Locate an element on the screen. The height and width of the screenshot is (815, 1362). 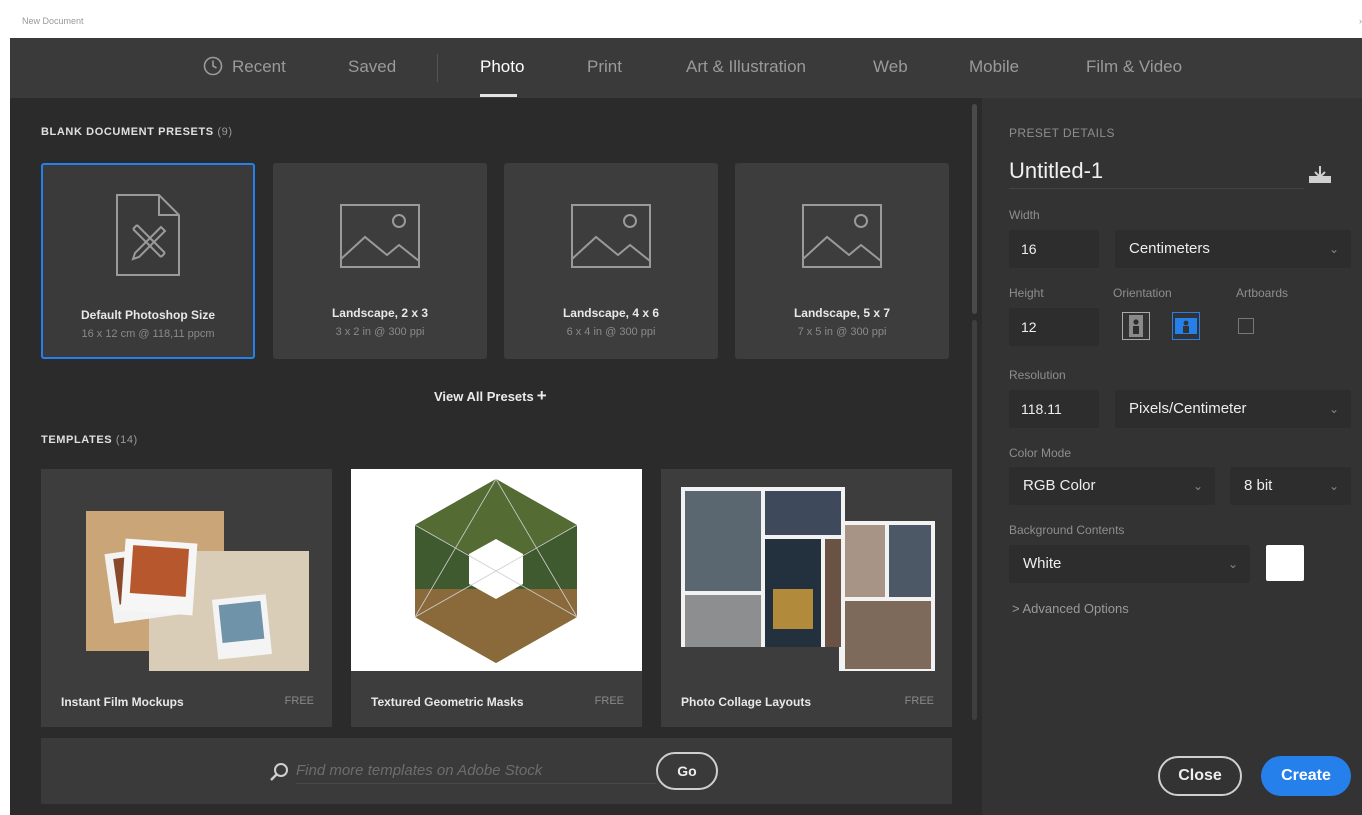
color-mode-label: Color Mode is located at coordinates (1040, 453).